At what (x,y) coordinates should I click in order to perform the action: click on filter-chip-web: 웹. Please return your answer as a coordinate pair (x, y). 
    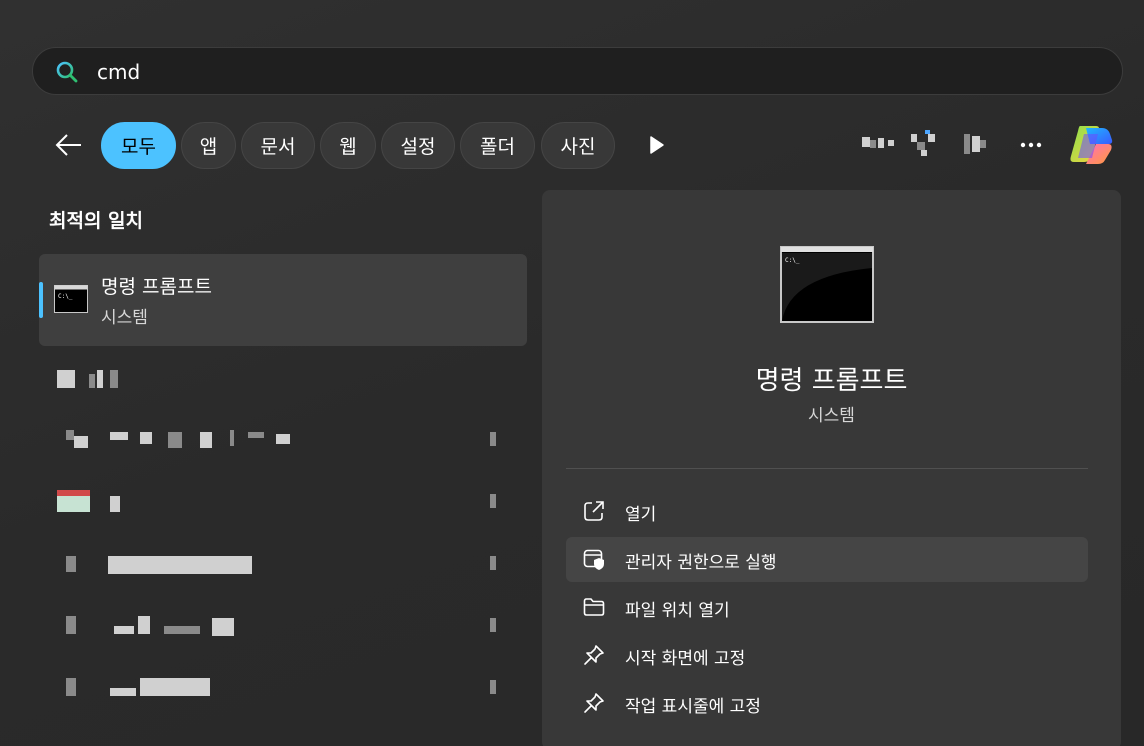
    Looking at the image, I should click on (348, 145).